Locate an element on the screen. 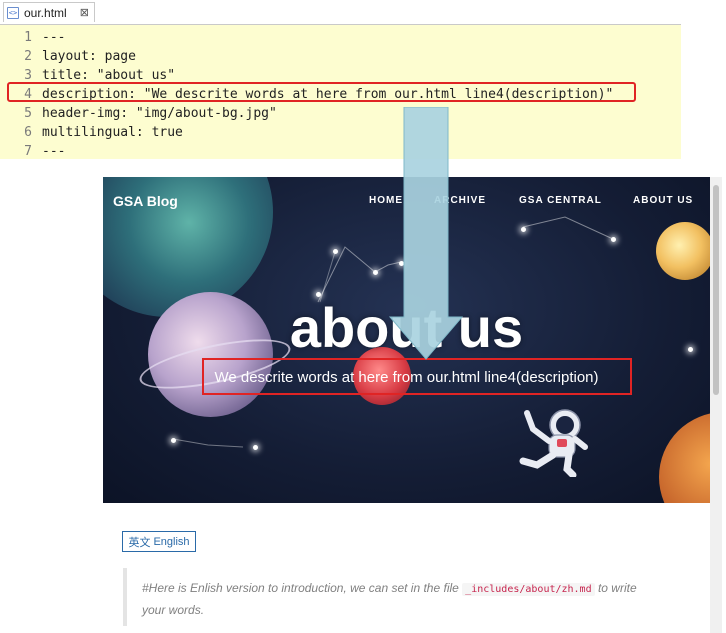 The height and width of the screenshot is (633, 726). line-number: 2 is located at coordinates (28, 56).